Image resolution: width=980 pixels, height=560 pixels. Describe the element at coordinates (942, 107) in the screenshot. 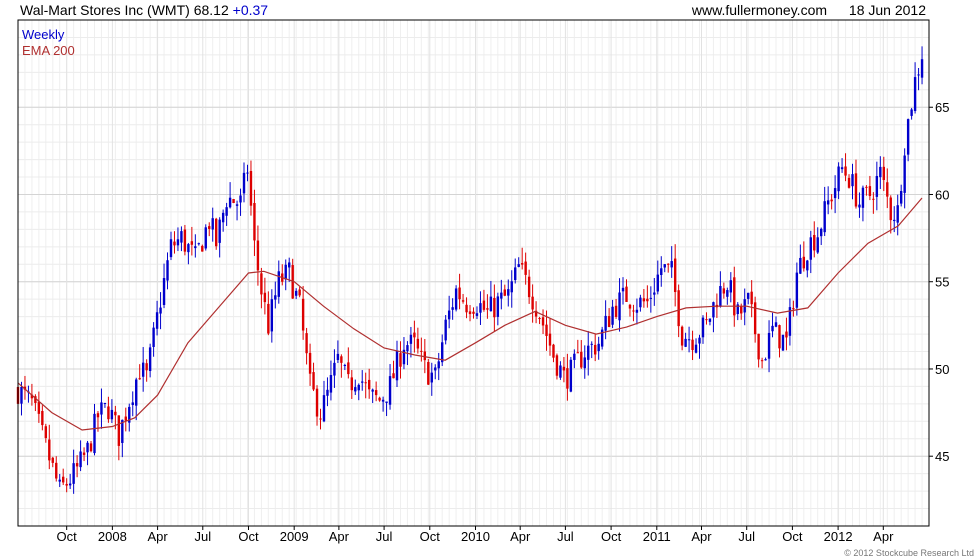

I see `y-tick-label: 65` at that location.